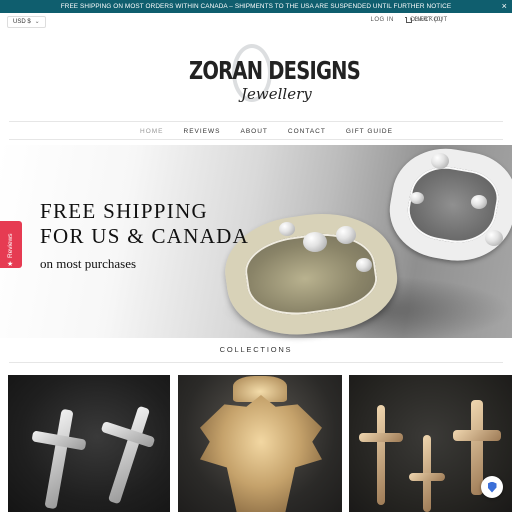 The height and width of the screenshot is (512, 512). What do you see at coordinates (37, 22) in the screenshot?
I see `chevron-down-icon: ⌄` at bounding box center [37, 22].